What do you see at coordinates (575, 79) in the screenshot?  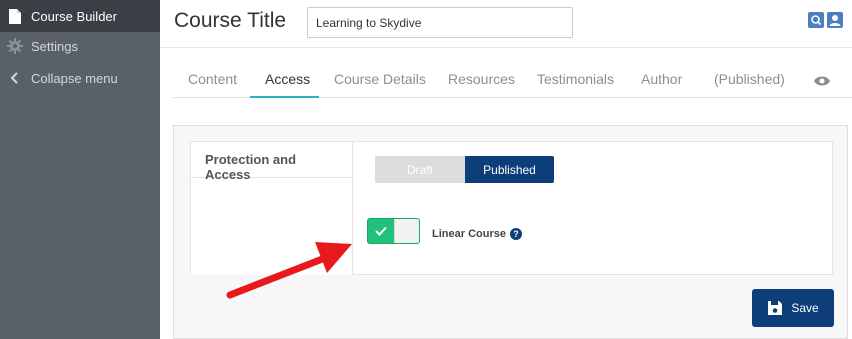 I see `tab-testimonials: Testimonials` at bounding box center [575, 79].